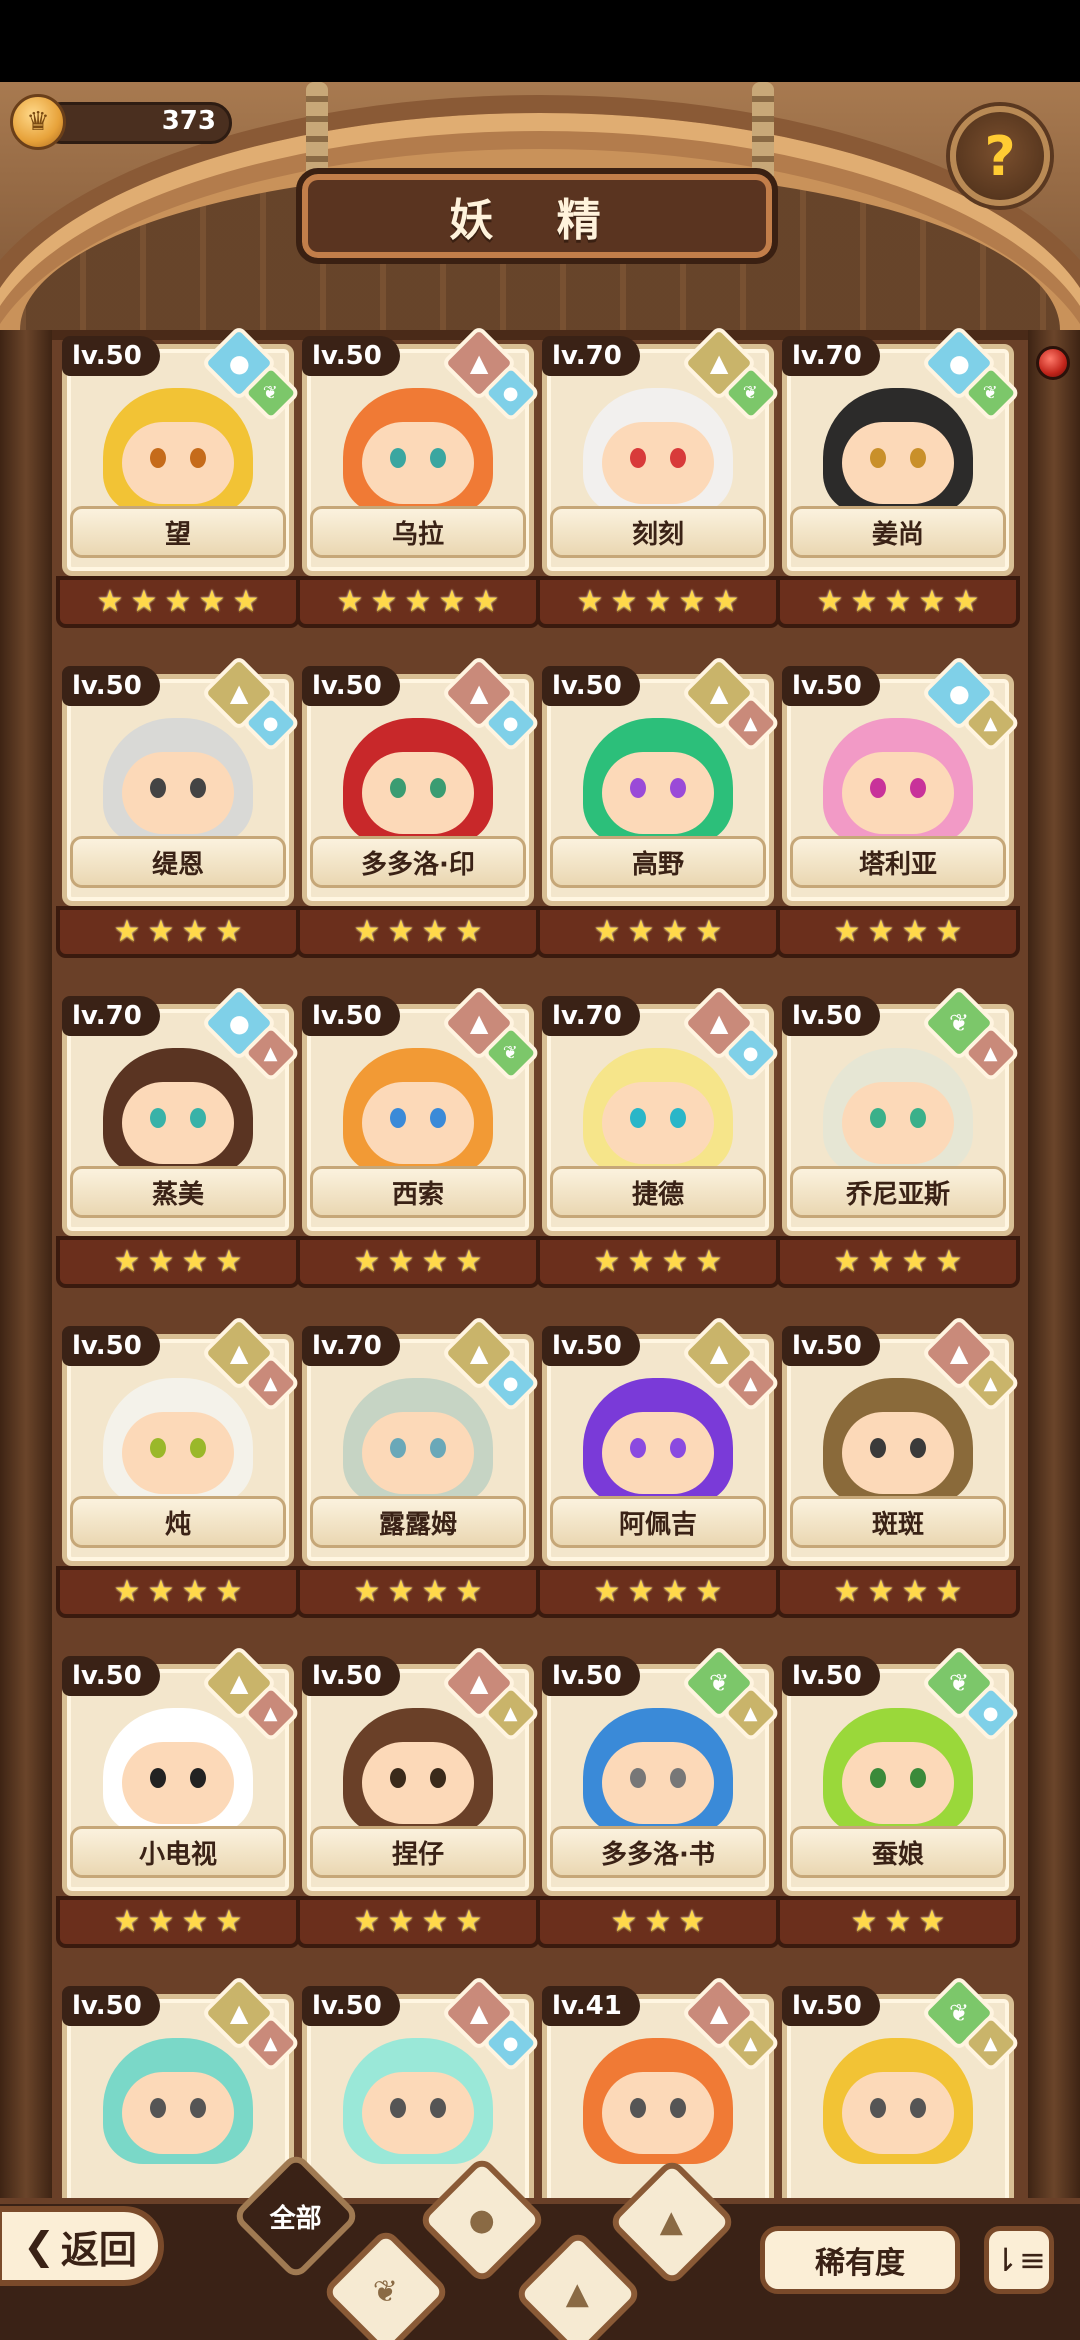 This screenshot has height=2340, width=1080. I want to click on currency-display: ♛ 373, so click(121, 122).